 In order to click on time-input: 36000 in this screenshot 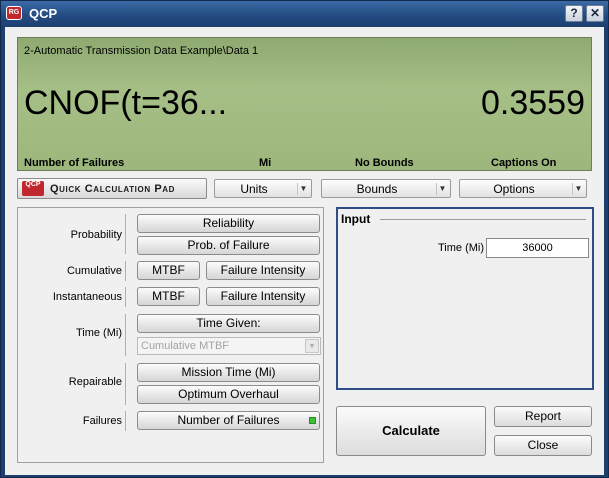, I will do `click(537, 248)`.